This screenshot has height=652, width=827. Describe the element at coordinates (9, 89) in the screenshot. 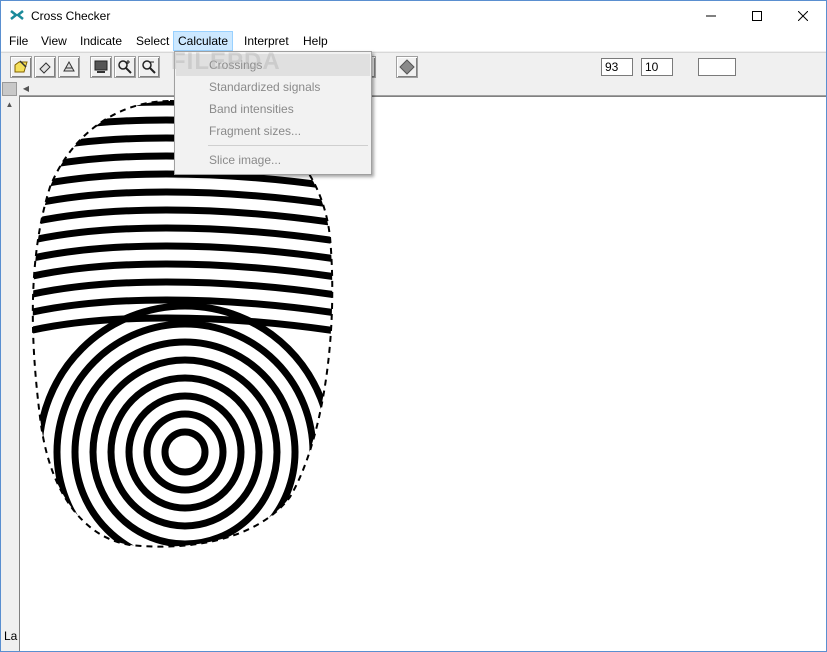

I see `scroll-thumb` at that location.